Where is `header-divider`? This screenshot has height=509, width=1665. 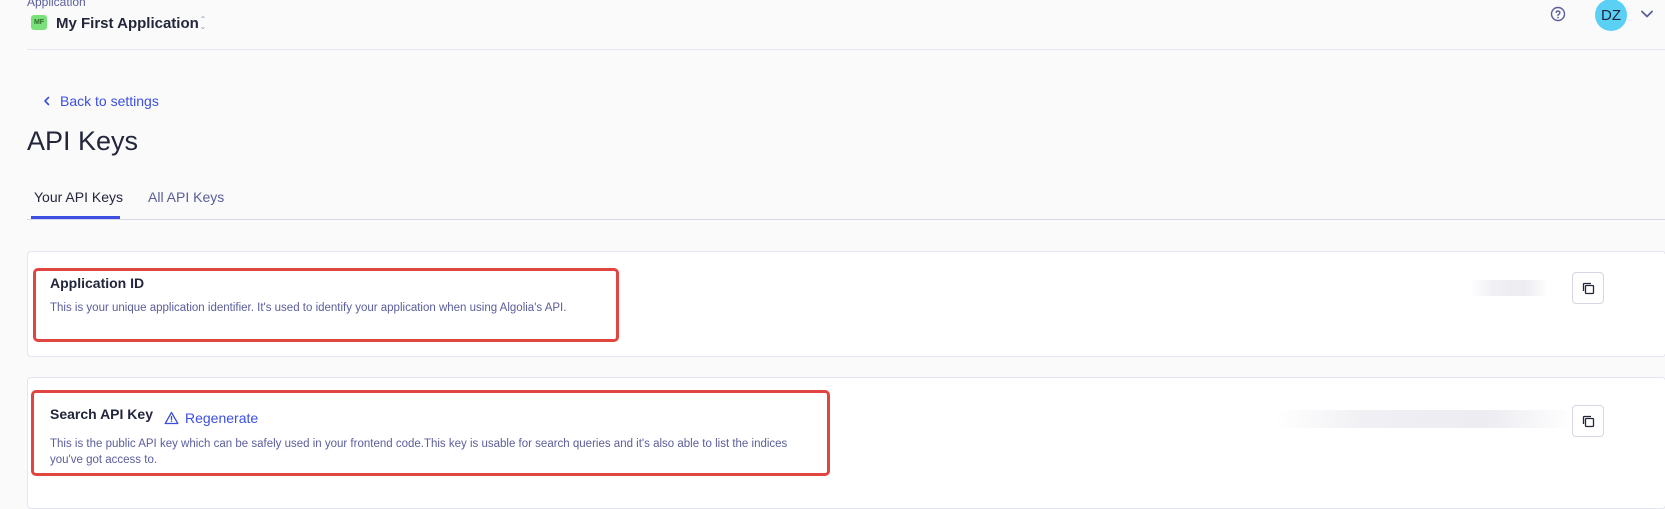
header-divider is located at coordinates (846, 49).